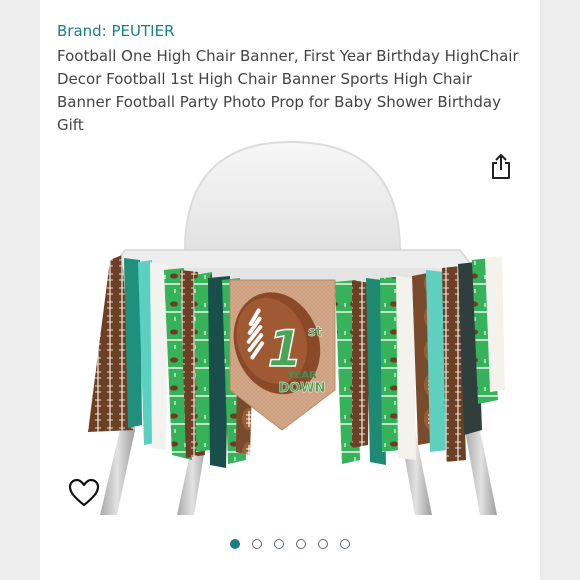  What do you see at coordinates (20, 290) in the screenshot?
I see `page-margin-left` at bounding box center [20, 290].